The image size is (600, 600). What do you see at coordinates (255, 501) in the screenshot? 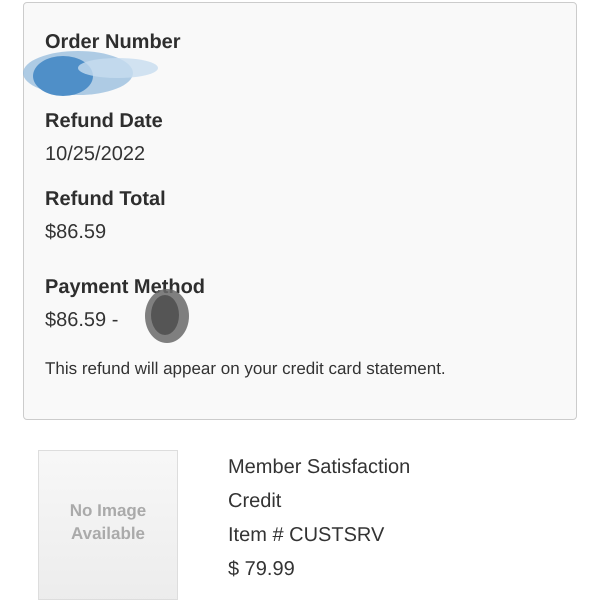
I see `item-name: Credit` at bounding box center [255, 501].